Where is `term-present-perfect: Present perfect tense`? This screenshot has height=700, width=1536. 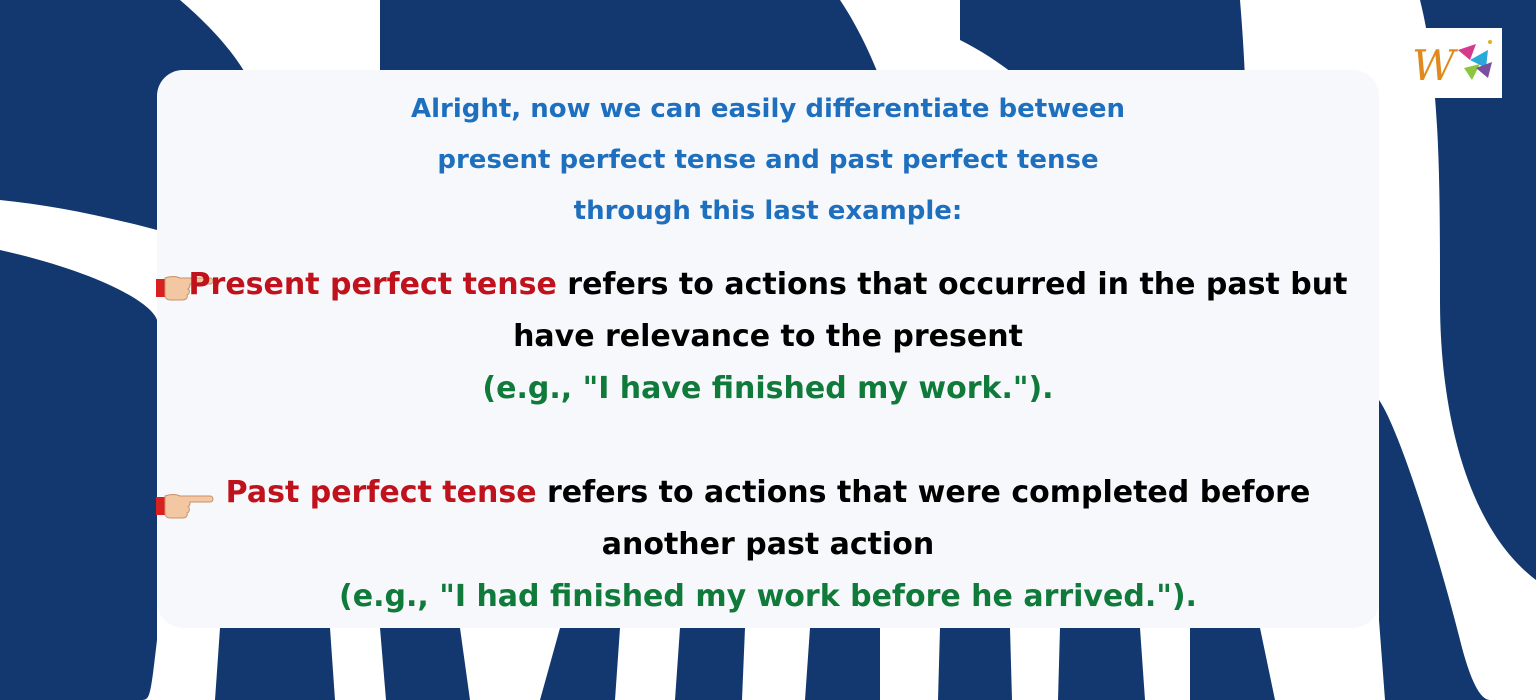
term-present-perfect: Present perfect tense is located at coordinates (372, 284).